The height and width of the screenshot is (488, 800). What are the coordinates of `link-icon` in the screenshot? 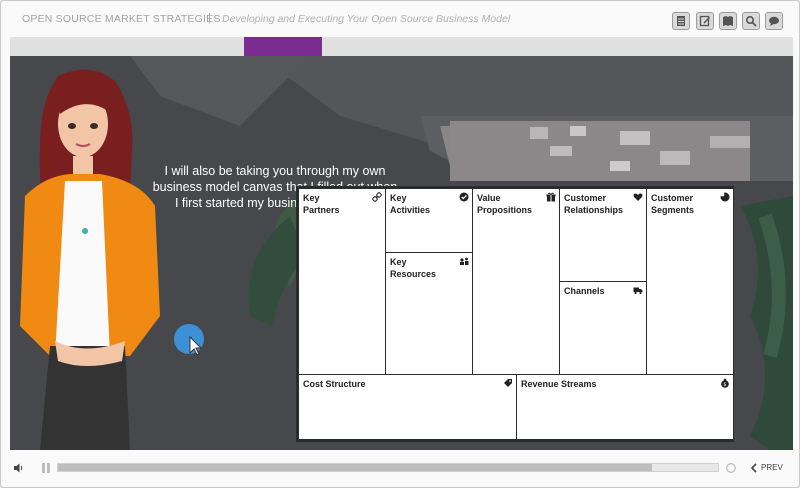 It's located at (377, 197).